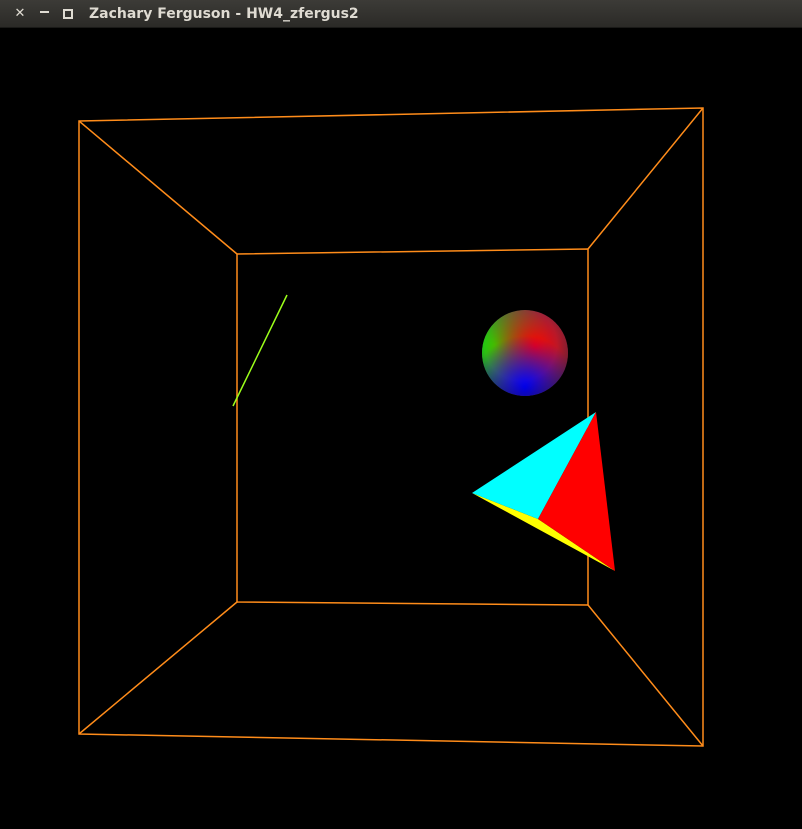 This screenshot has height=829, width=802. I want to click on window-title: Zachary Ferguson - HW4_zfergus2, so click(224, 14).